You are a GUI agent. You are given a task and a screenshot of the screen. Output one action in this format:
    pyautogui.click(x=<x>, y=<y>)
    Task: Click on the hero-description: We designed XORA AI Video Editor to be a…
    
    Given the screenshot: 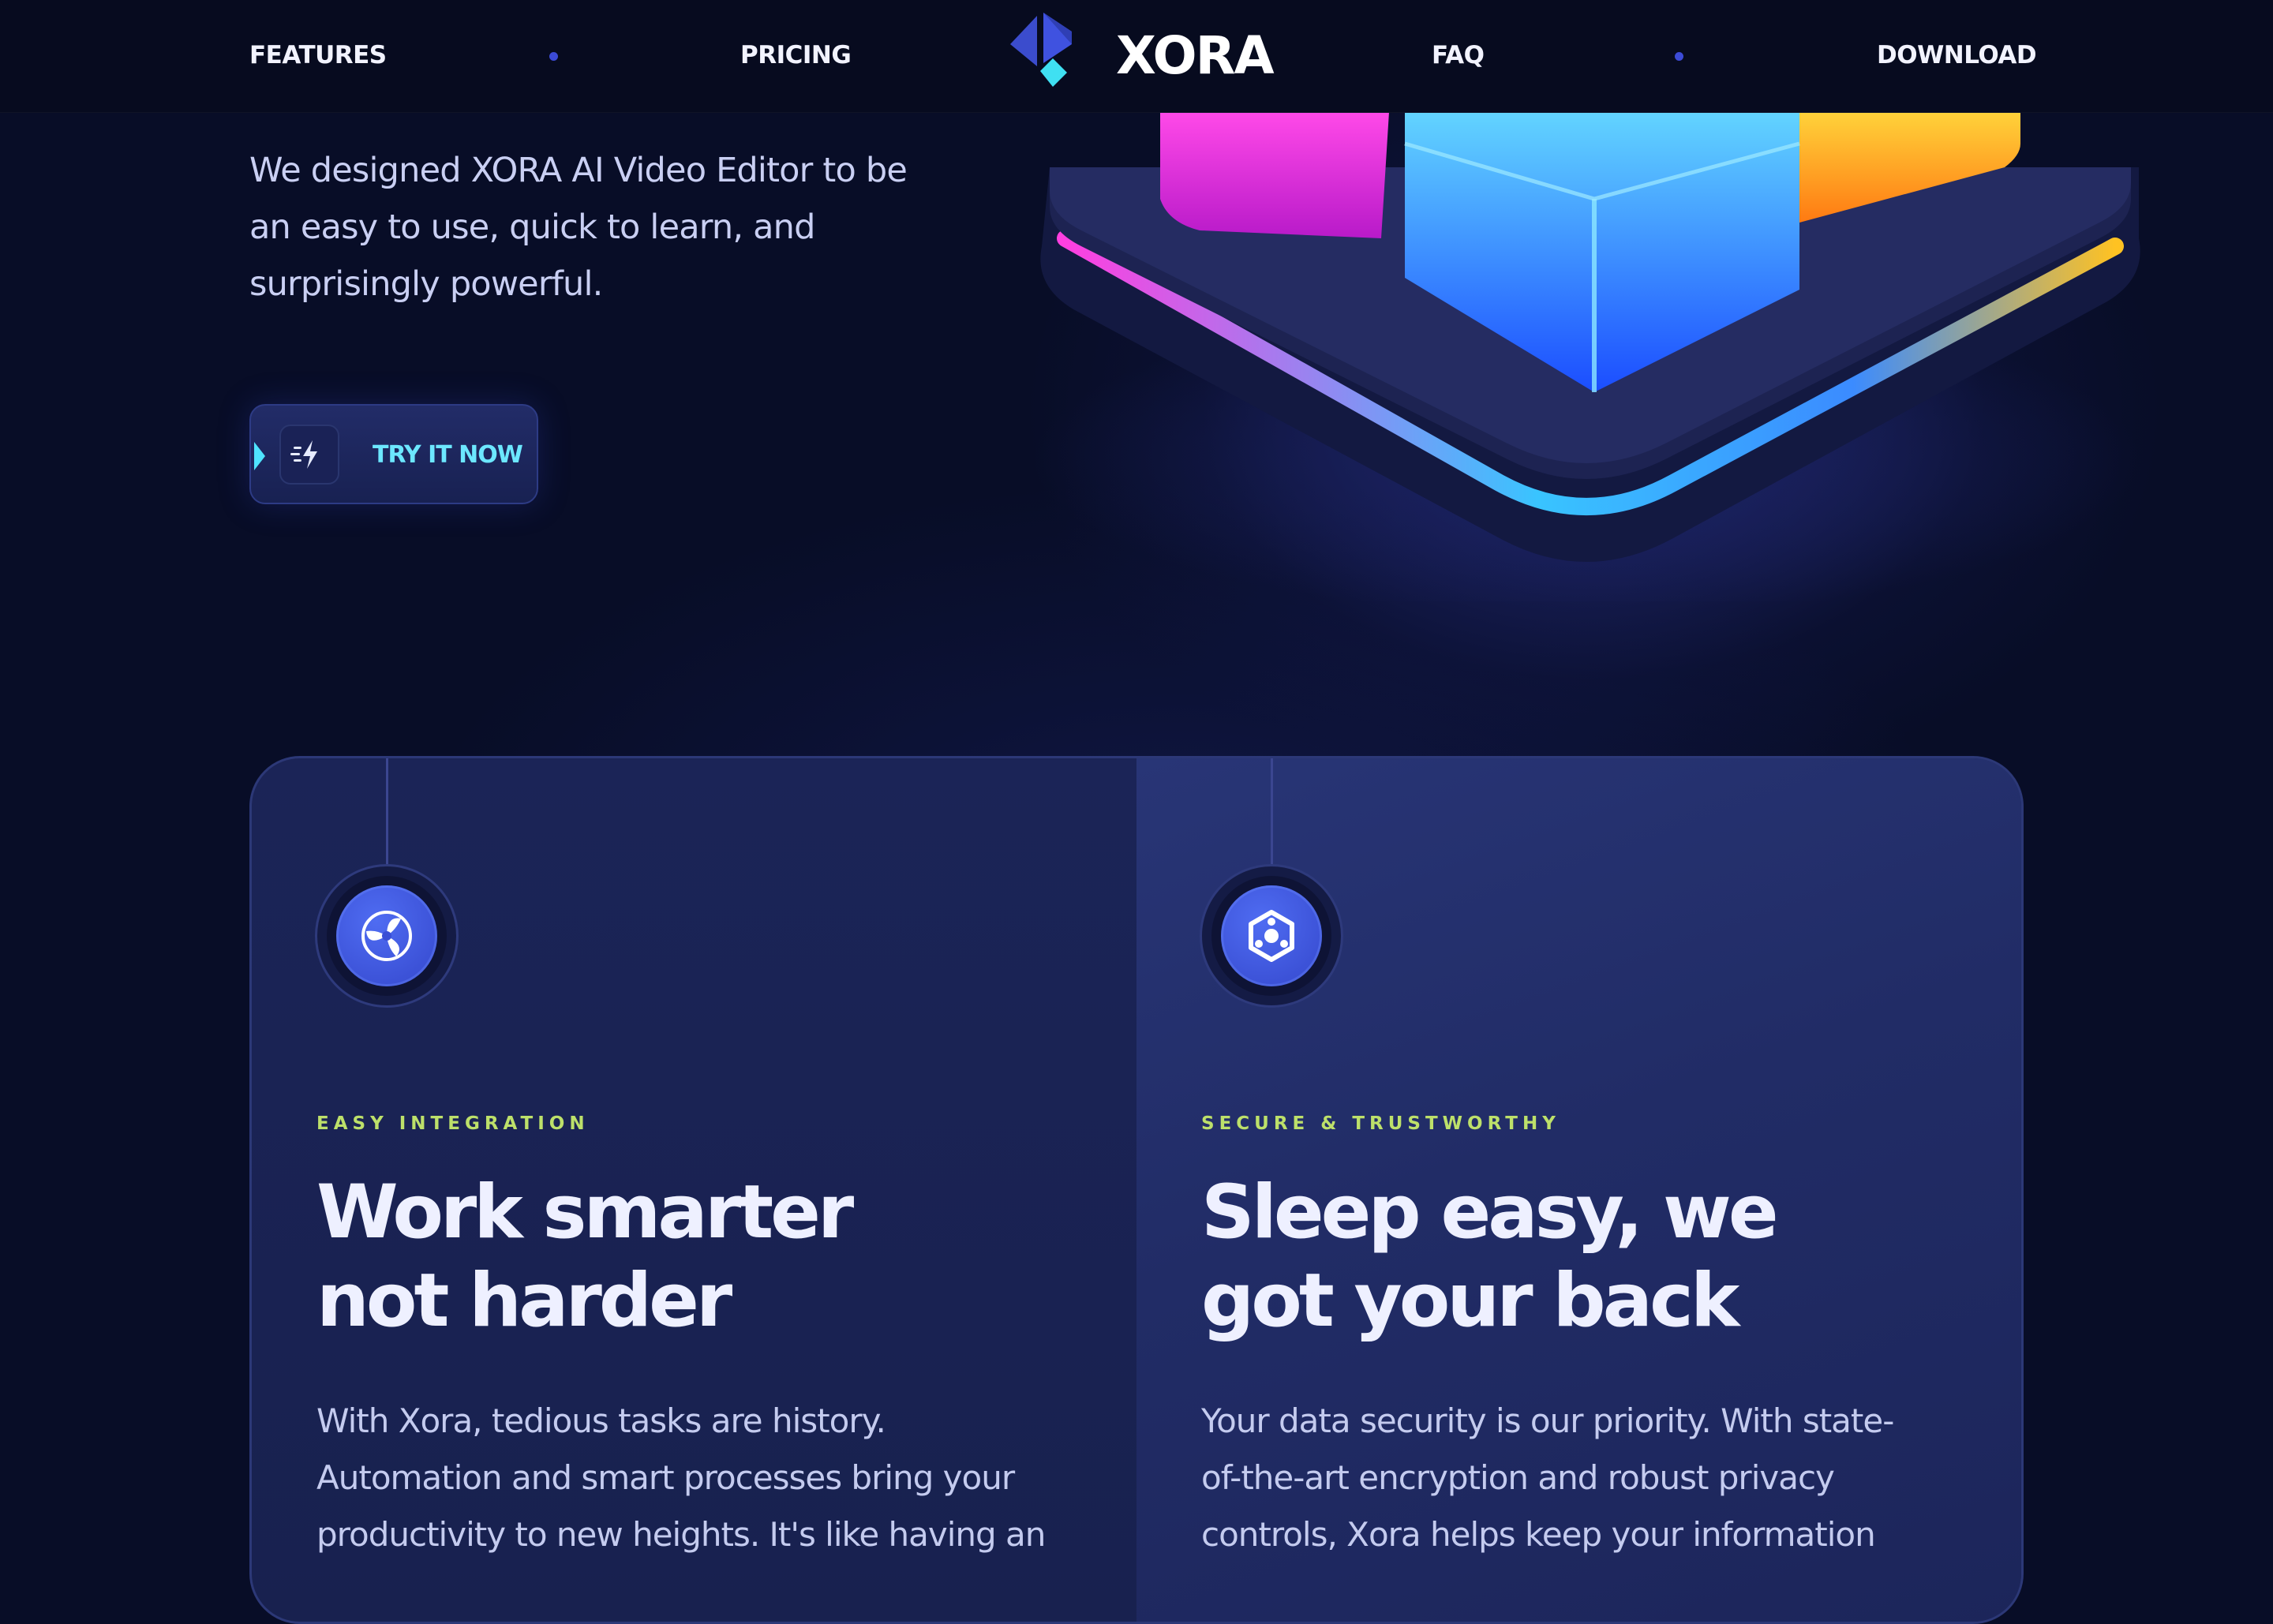 What is the action you would take?
    pyautogui.click(x=604, y=227)
    